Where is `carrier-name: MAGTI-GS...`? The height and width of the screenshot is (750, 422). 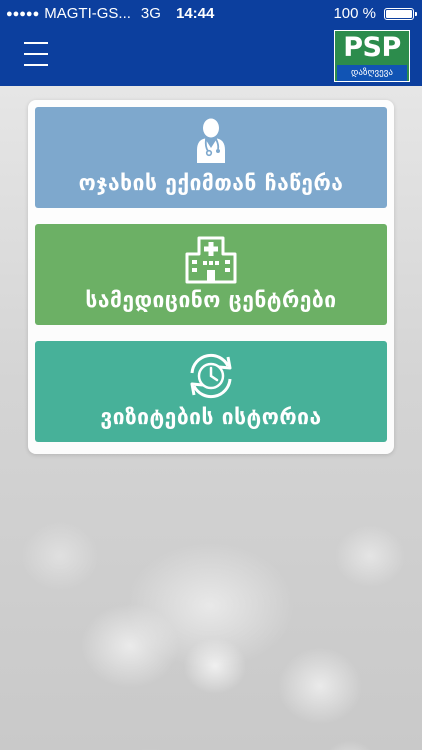 carrier-name: MAGTI-GS... is located at coordinates (87, 13).